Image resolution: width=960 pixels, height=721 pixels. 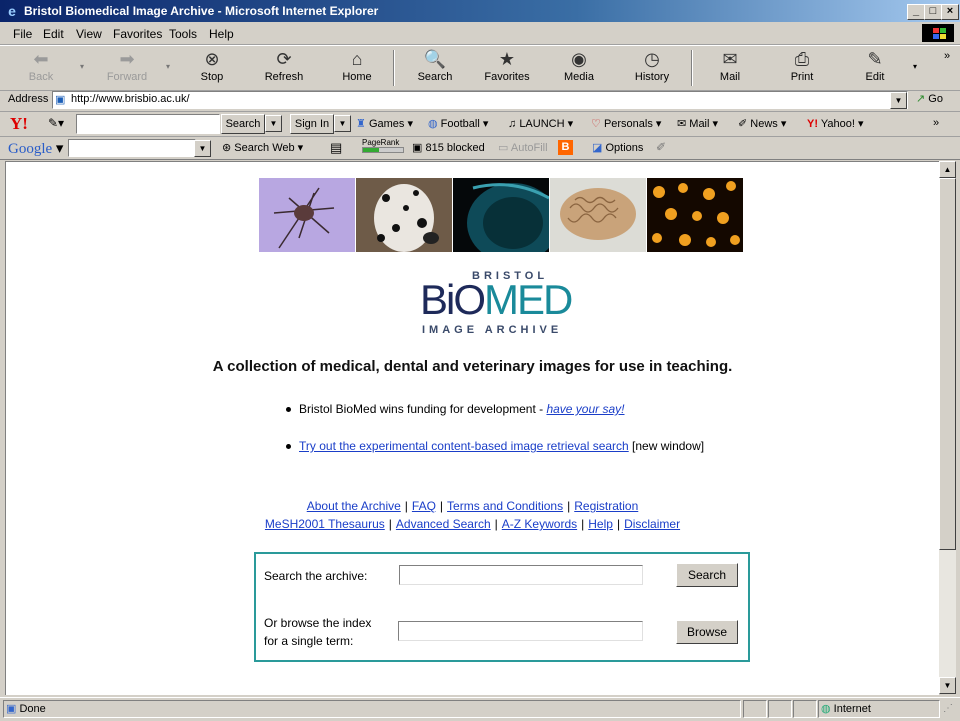 What do you see at coordinates (879, 709) in the screenshot?
I see `zone-panel: ◍ Internet` at bounding box center [879, 709].